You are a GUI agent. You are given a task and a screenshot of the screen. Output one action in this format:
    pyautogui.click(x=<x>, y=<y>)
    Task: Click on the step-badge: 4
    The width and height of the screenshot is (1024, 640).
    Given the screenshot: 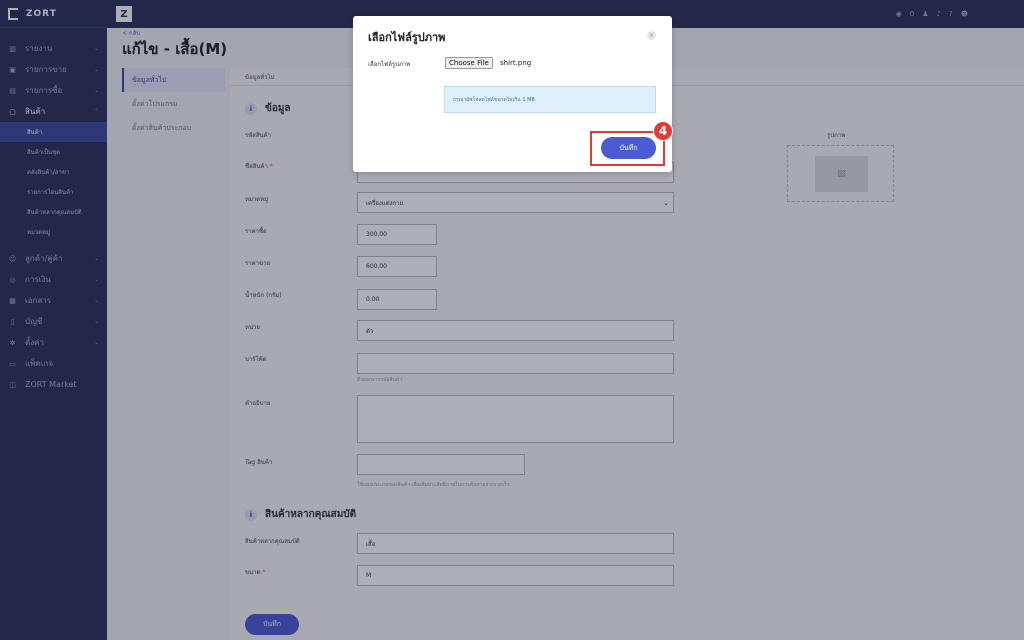 What is the action you would take?
    pyautogui.click(x=663, y=131)
    